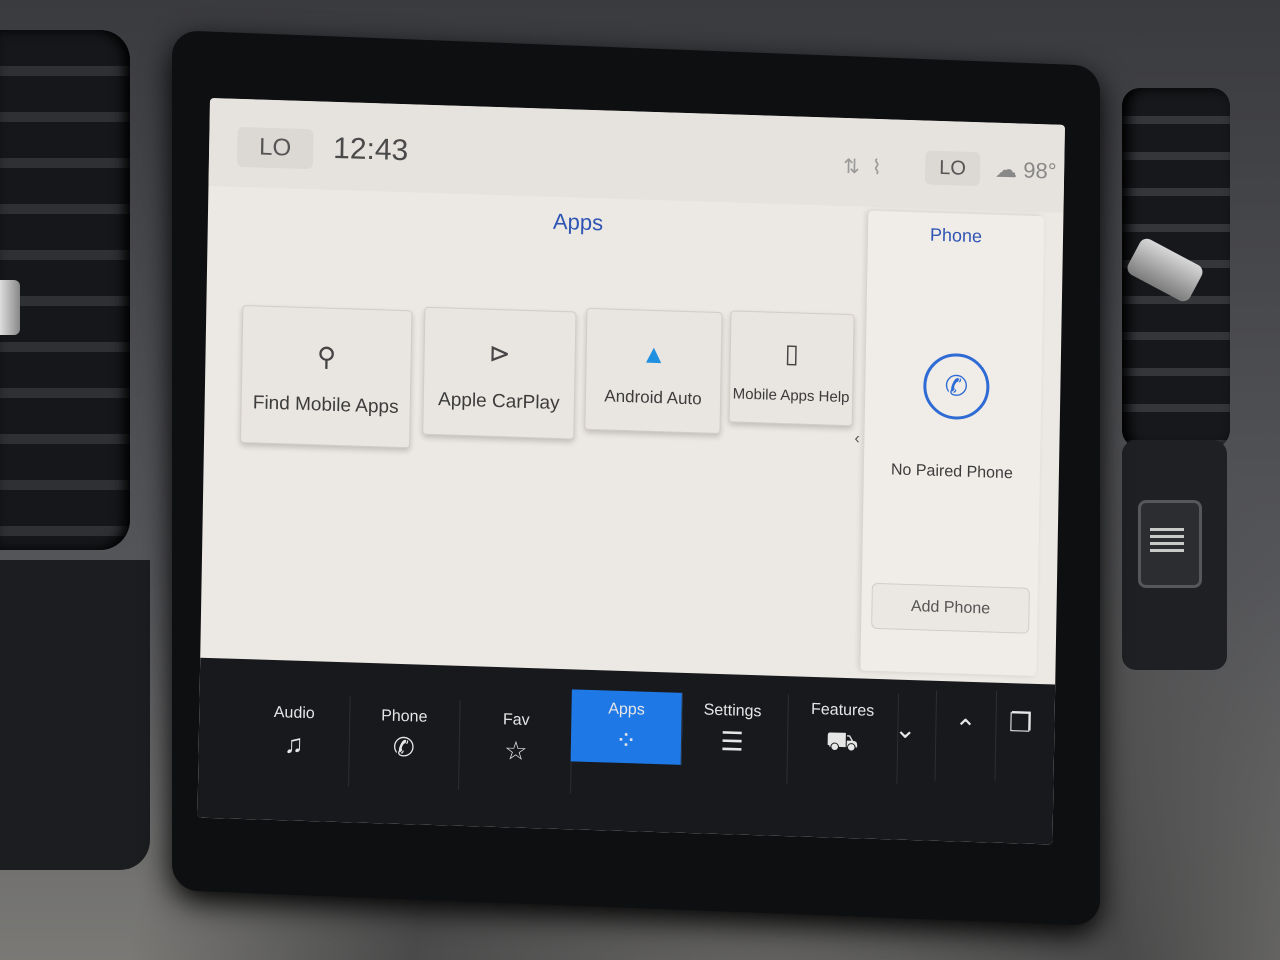  What do you see at coordinates (293, 743) in the screenshot?
I see `music-note-icon: ♫` at bounding box center [293, 743].